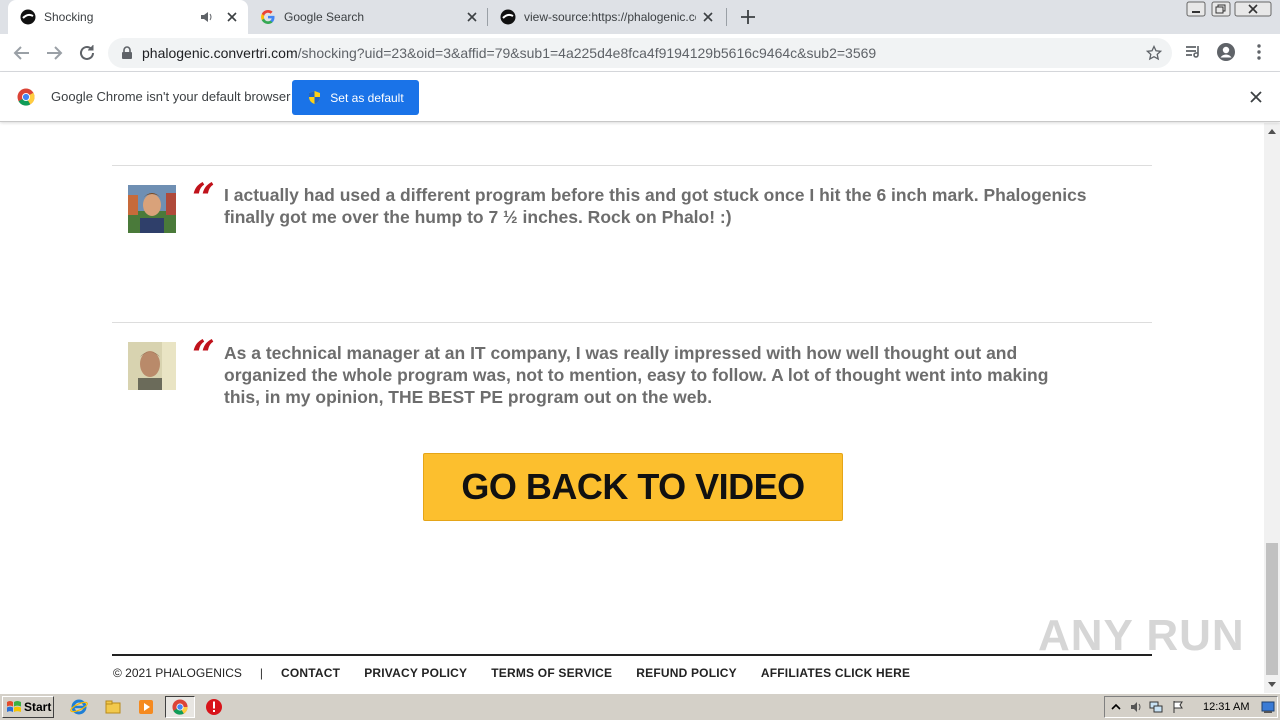  I want to click on file-explorer-icon, so click(113, 707).